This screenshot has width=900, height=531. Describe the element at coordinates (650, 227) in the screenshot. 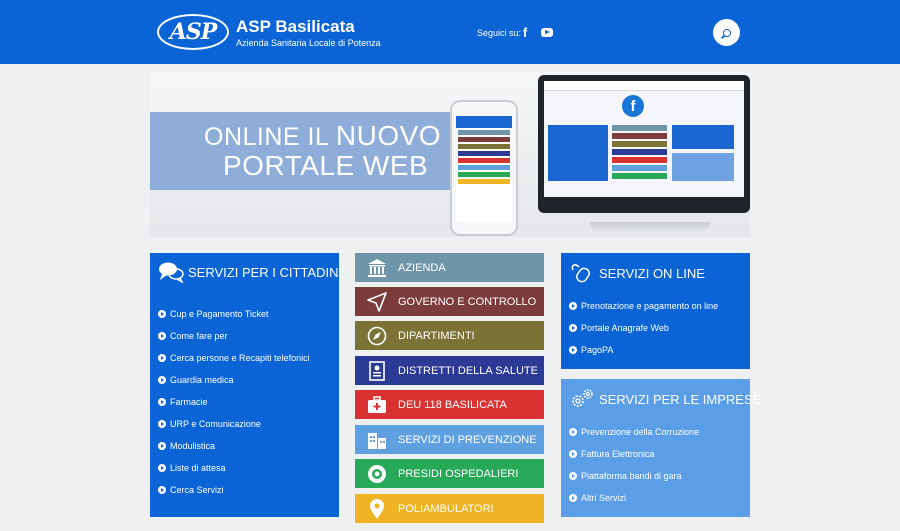

I see `monitor-stand` at that location.